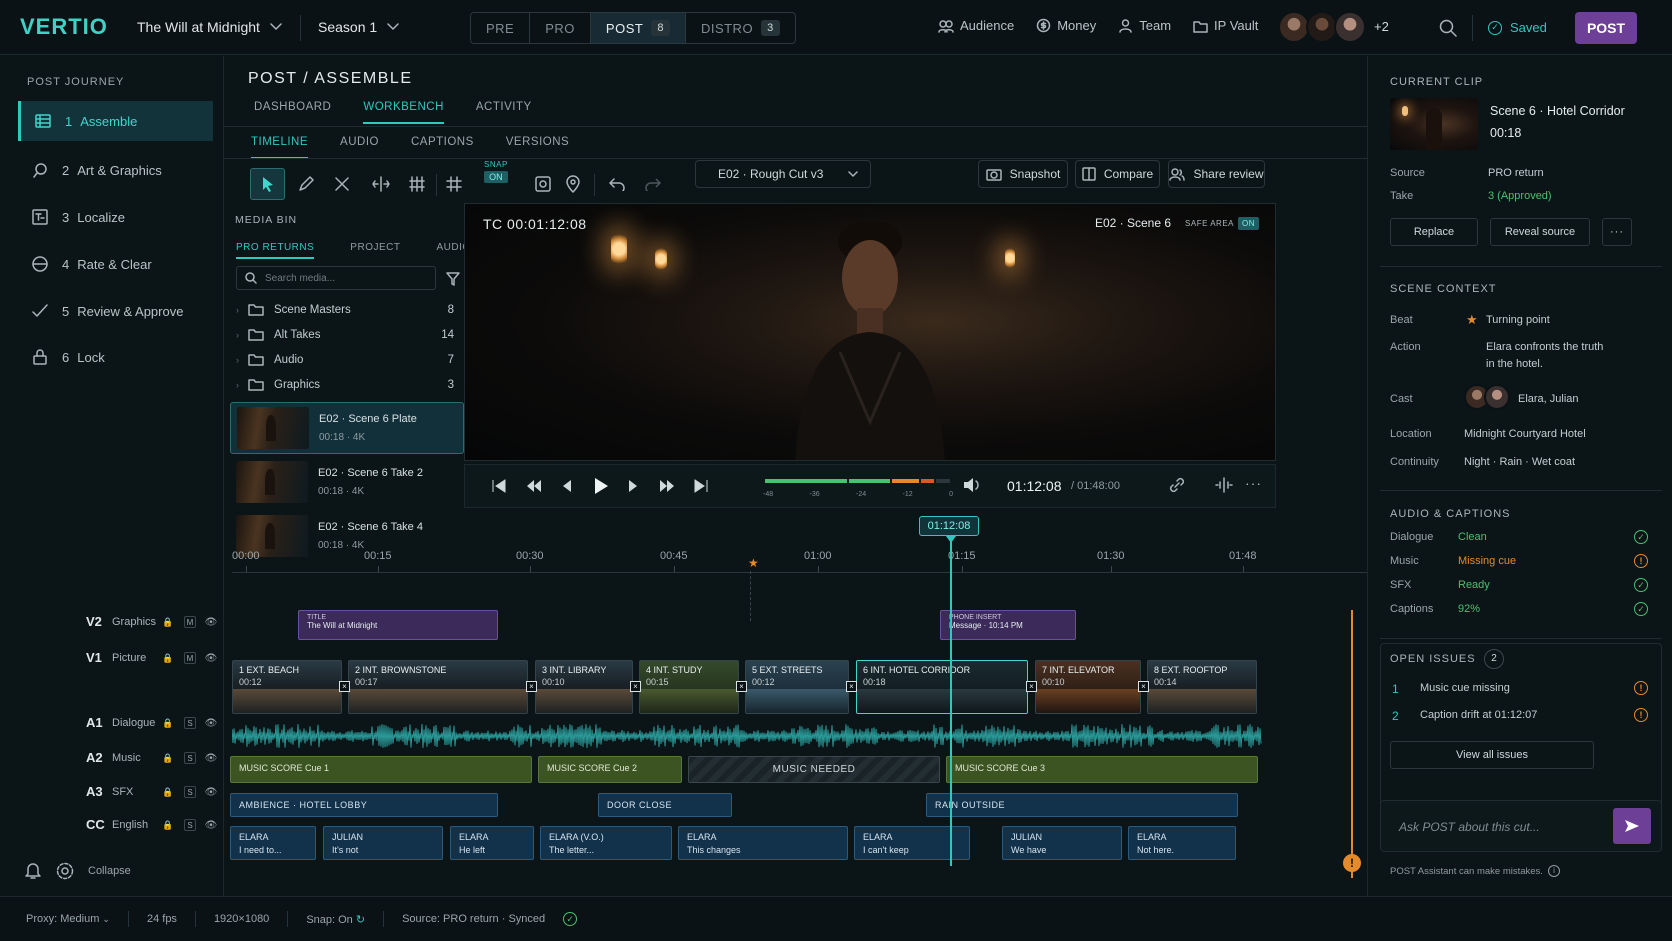 The width and height of the screenshot is (1672, 941). What do you see at coordinates (109, 871) in the screenshot?
I see `collapse-button: Collapse` at bounding box center [109, 871].